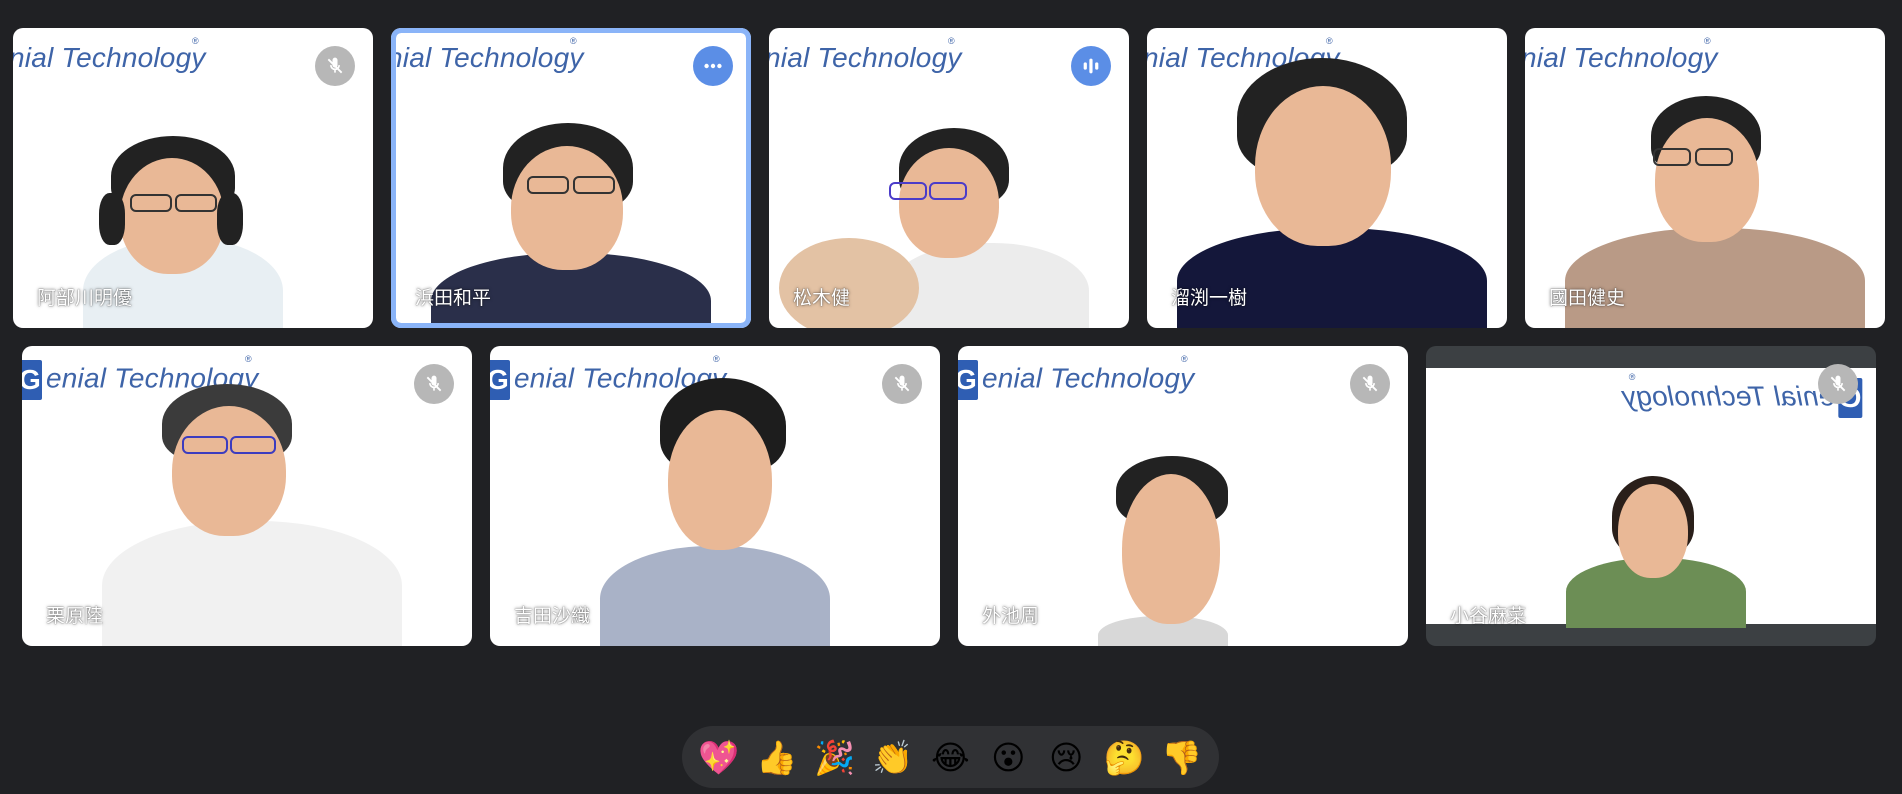  I want to click on thinking-face-icon: 🤔, so click(1124, 757).